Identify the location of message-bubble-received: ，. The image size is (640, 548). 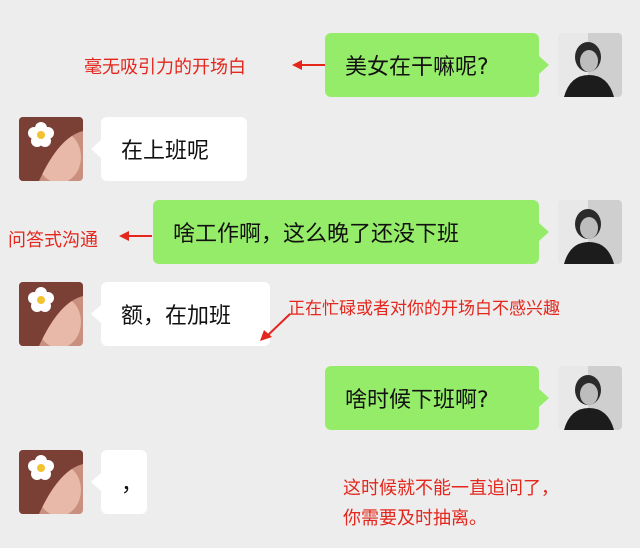
(119, 482).